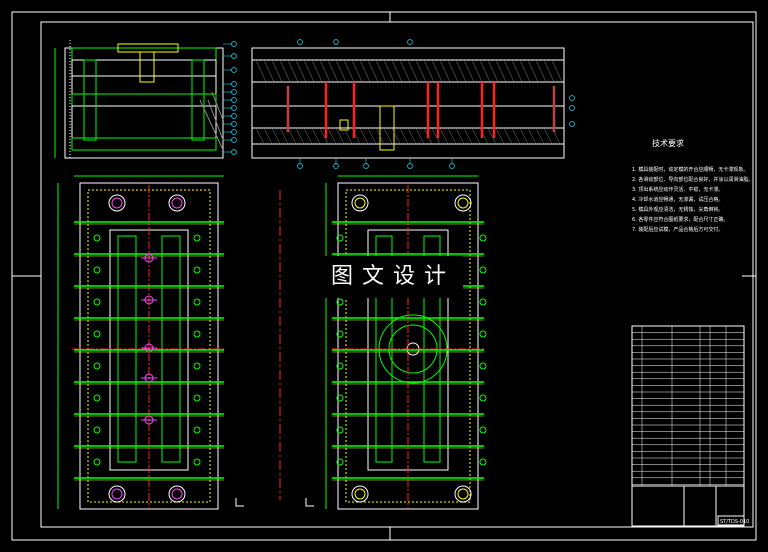 The height and width of the screenshot is (552, 768). Describe the element at coordinates (678, 210) in the screenshot. I see `technical-note-line: 5. 模具外观应清洁，无锈蚀，尖角倒钝。` at that location.